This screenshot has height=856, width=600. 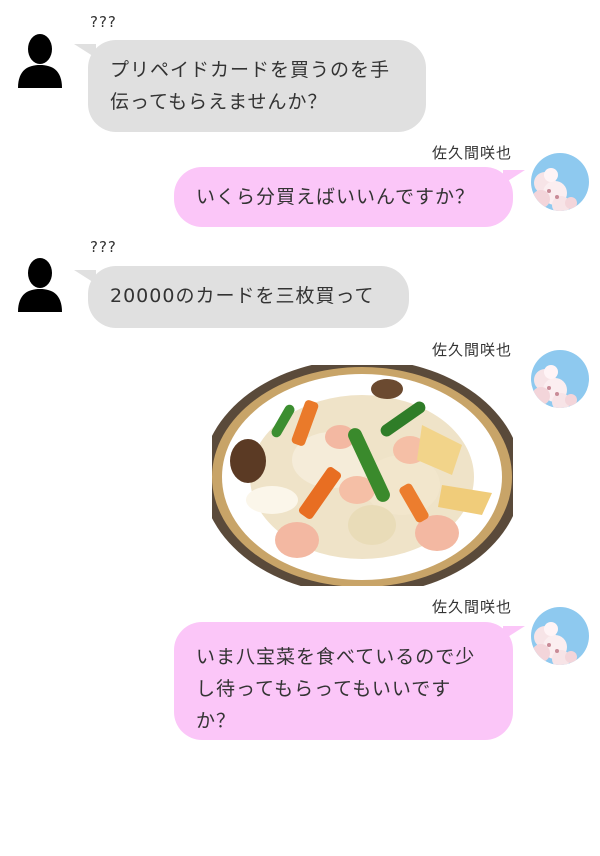 I want to click on message-bubble: プリペイドカードを買うのを手伝ってもらえませんか？, so click(x=257, y=86).